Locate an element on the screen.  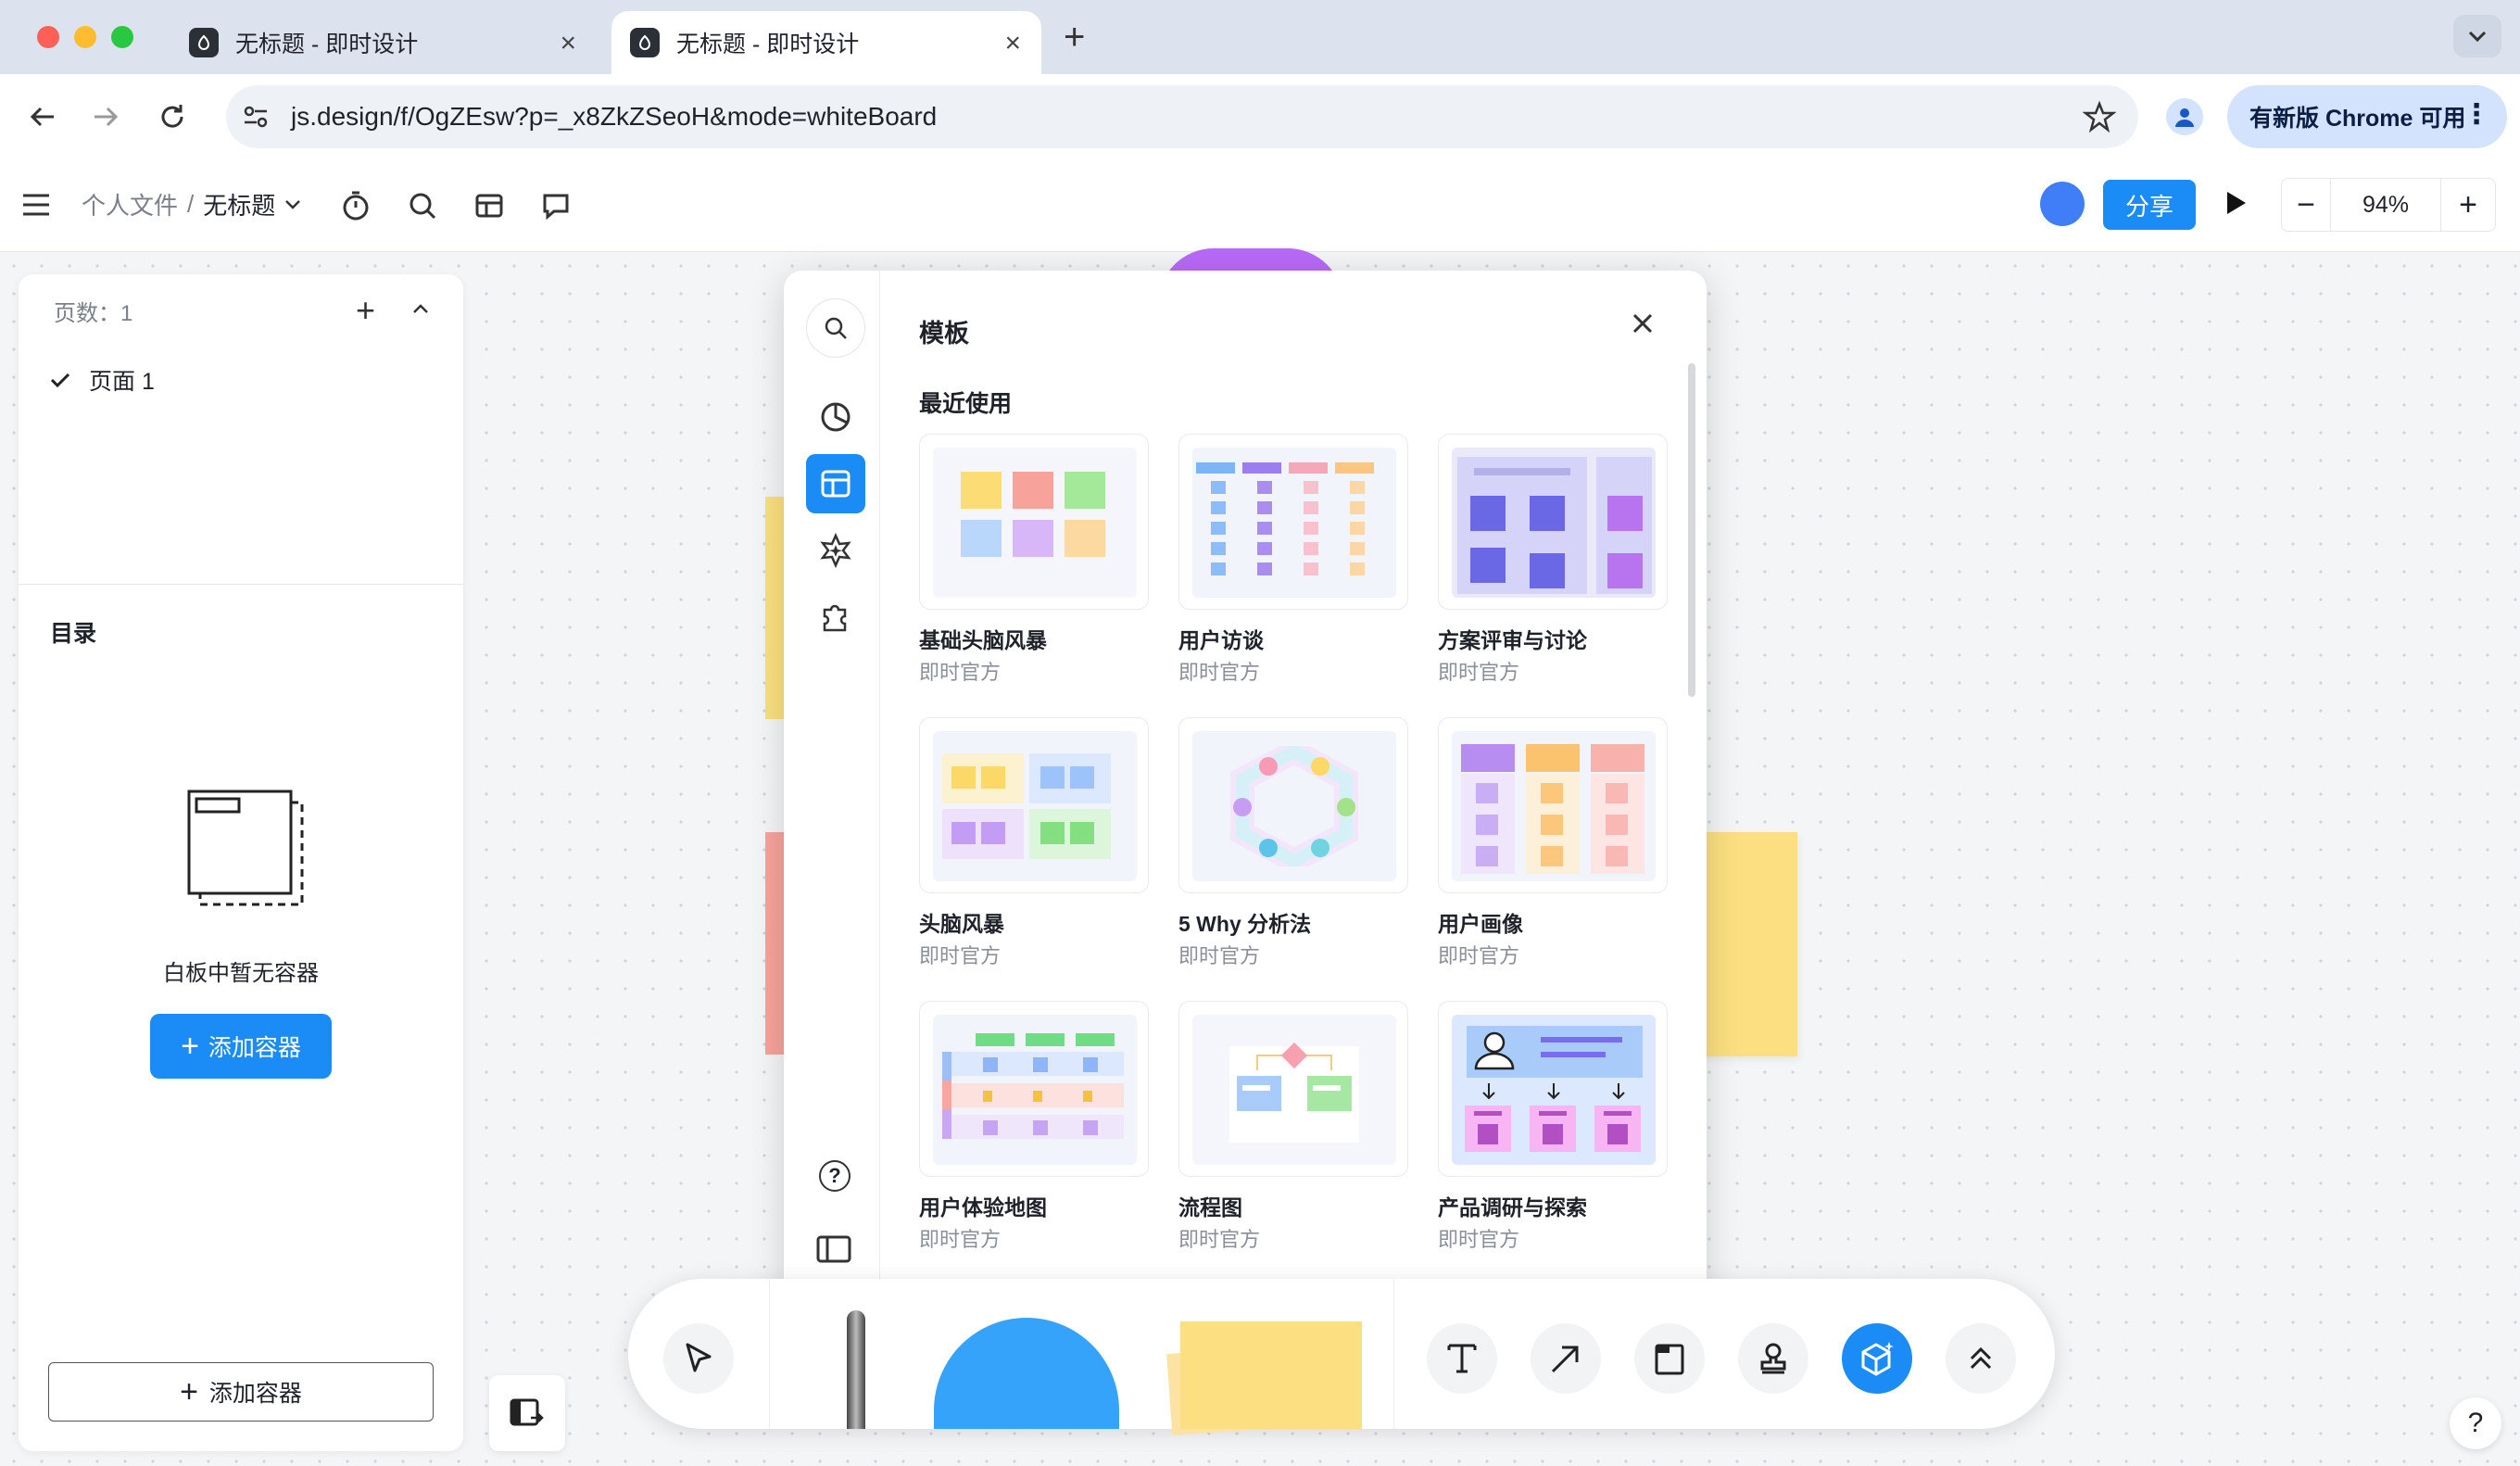
container-frame-icon is located at coordinates (1669, 1358).